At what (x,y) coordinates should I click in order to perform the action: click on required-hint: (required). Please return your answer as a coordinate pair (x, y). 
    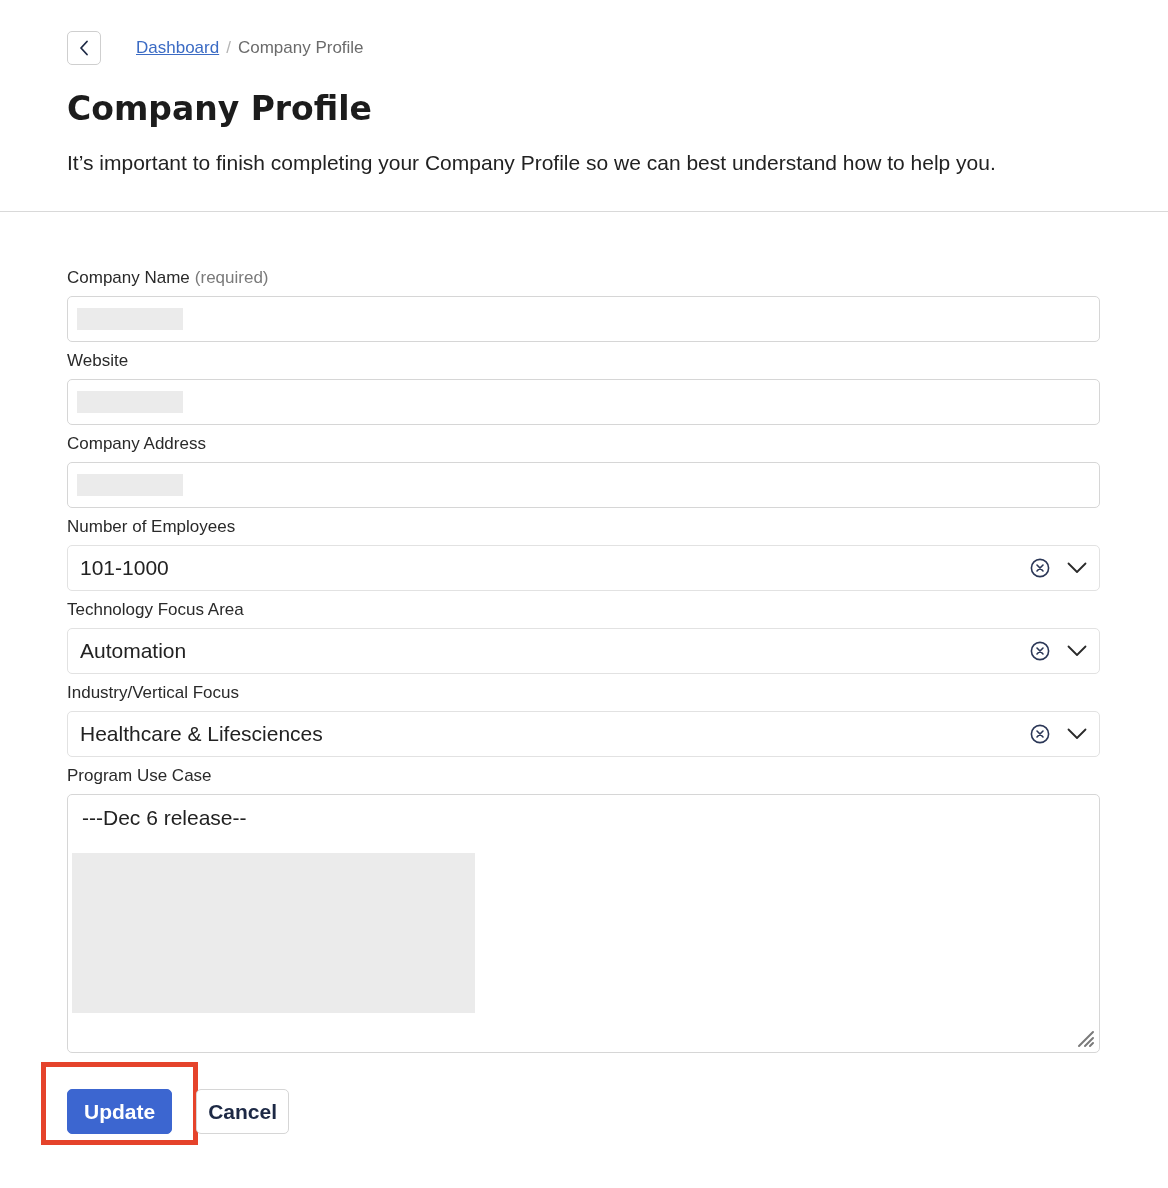
    Looking at the image, I should click on (231, 278).